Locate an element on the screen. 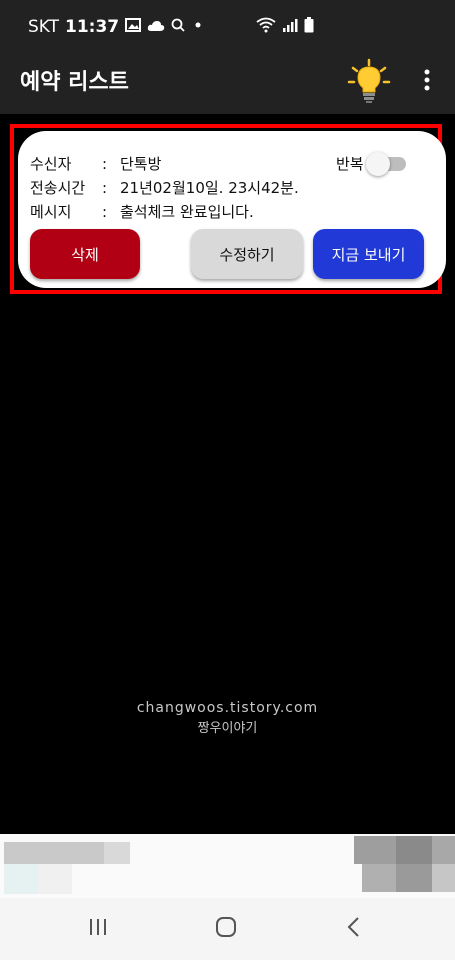  repeat-toggle is located at coordinates (385, 163).